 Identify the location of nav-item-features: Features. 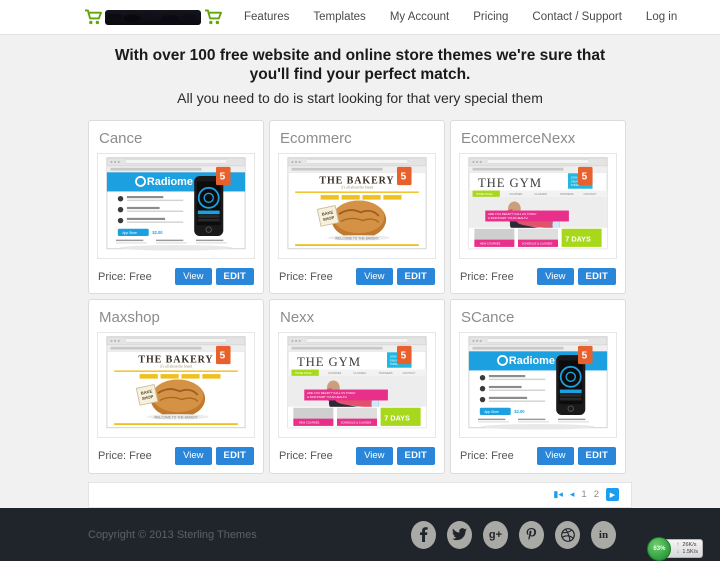
(266, 17).